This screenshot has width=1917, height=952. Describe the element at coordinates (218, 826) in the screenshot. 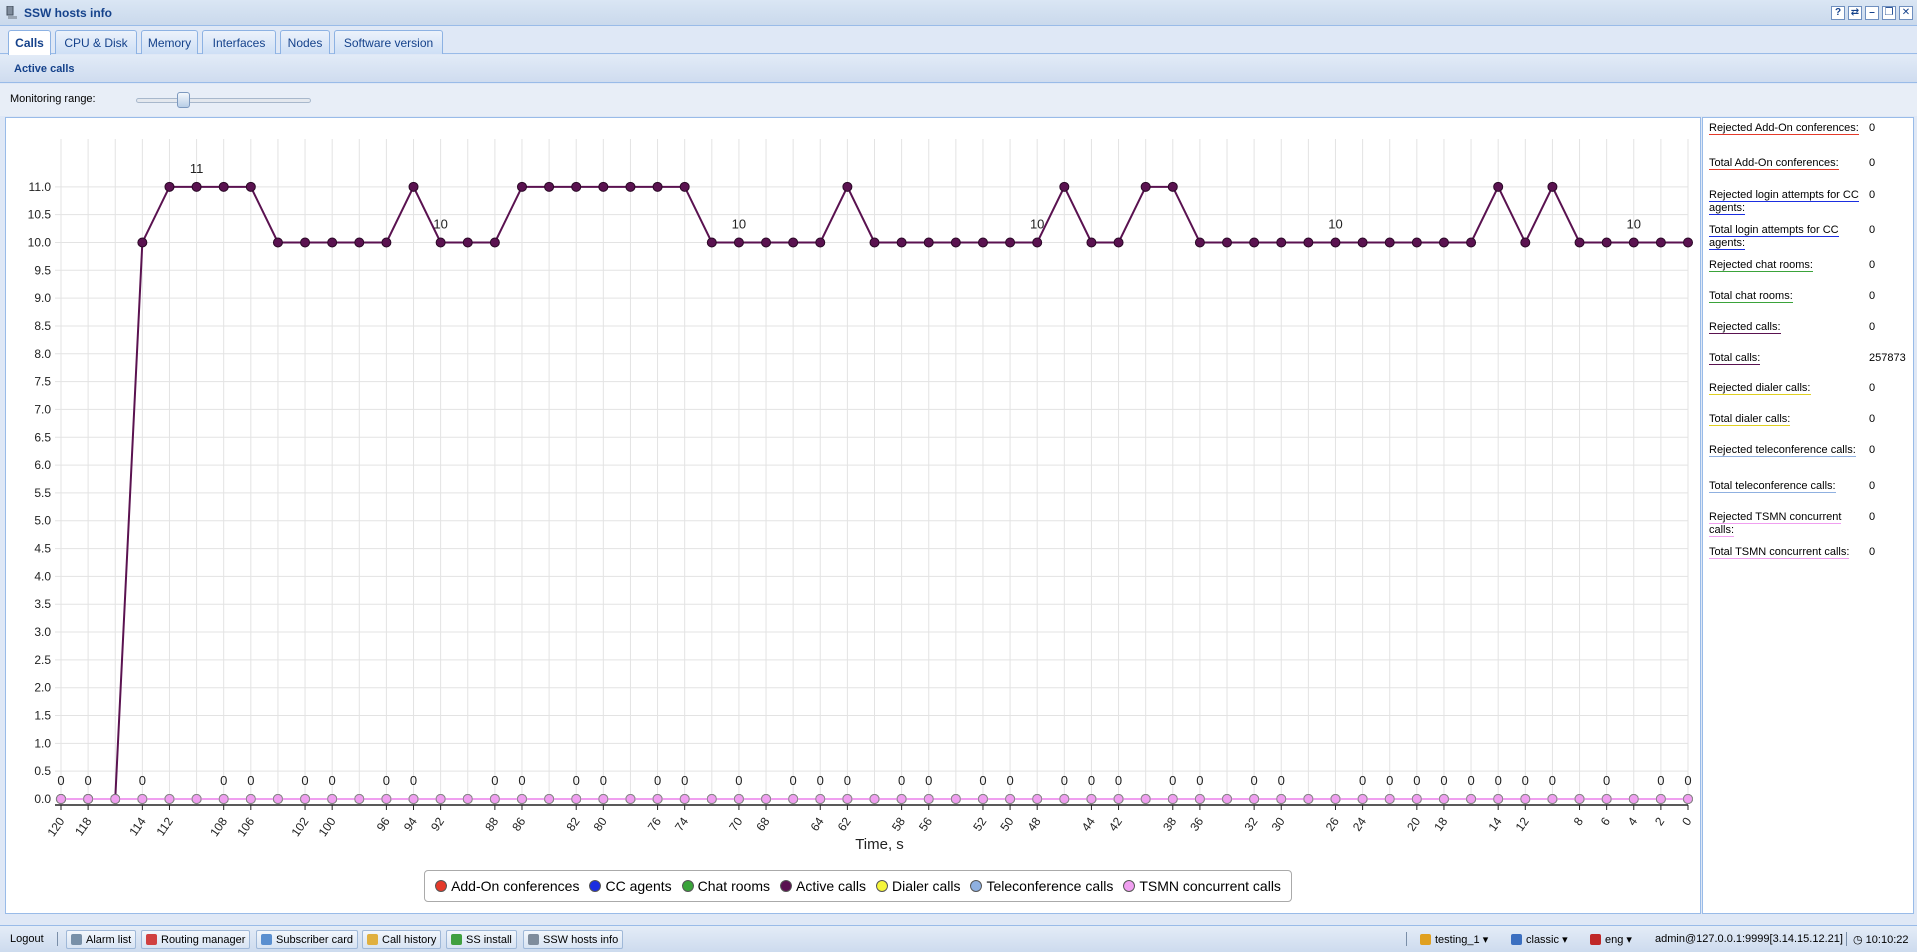

I see `x-tick-label: 108` at that location.